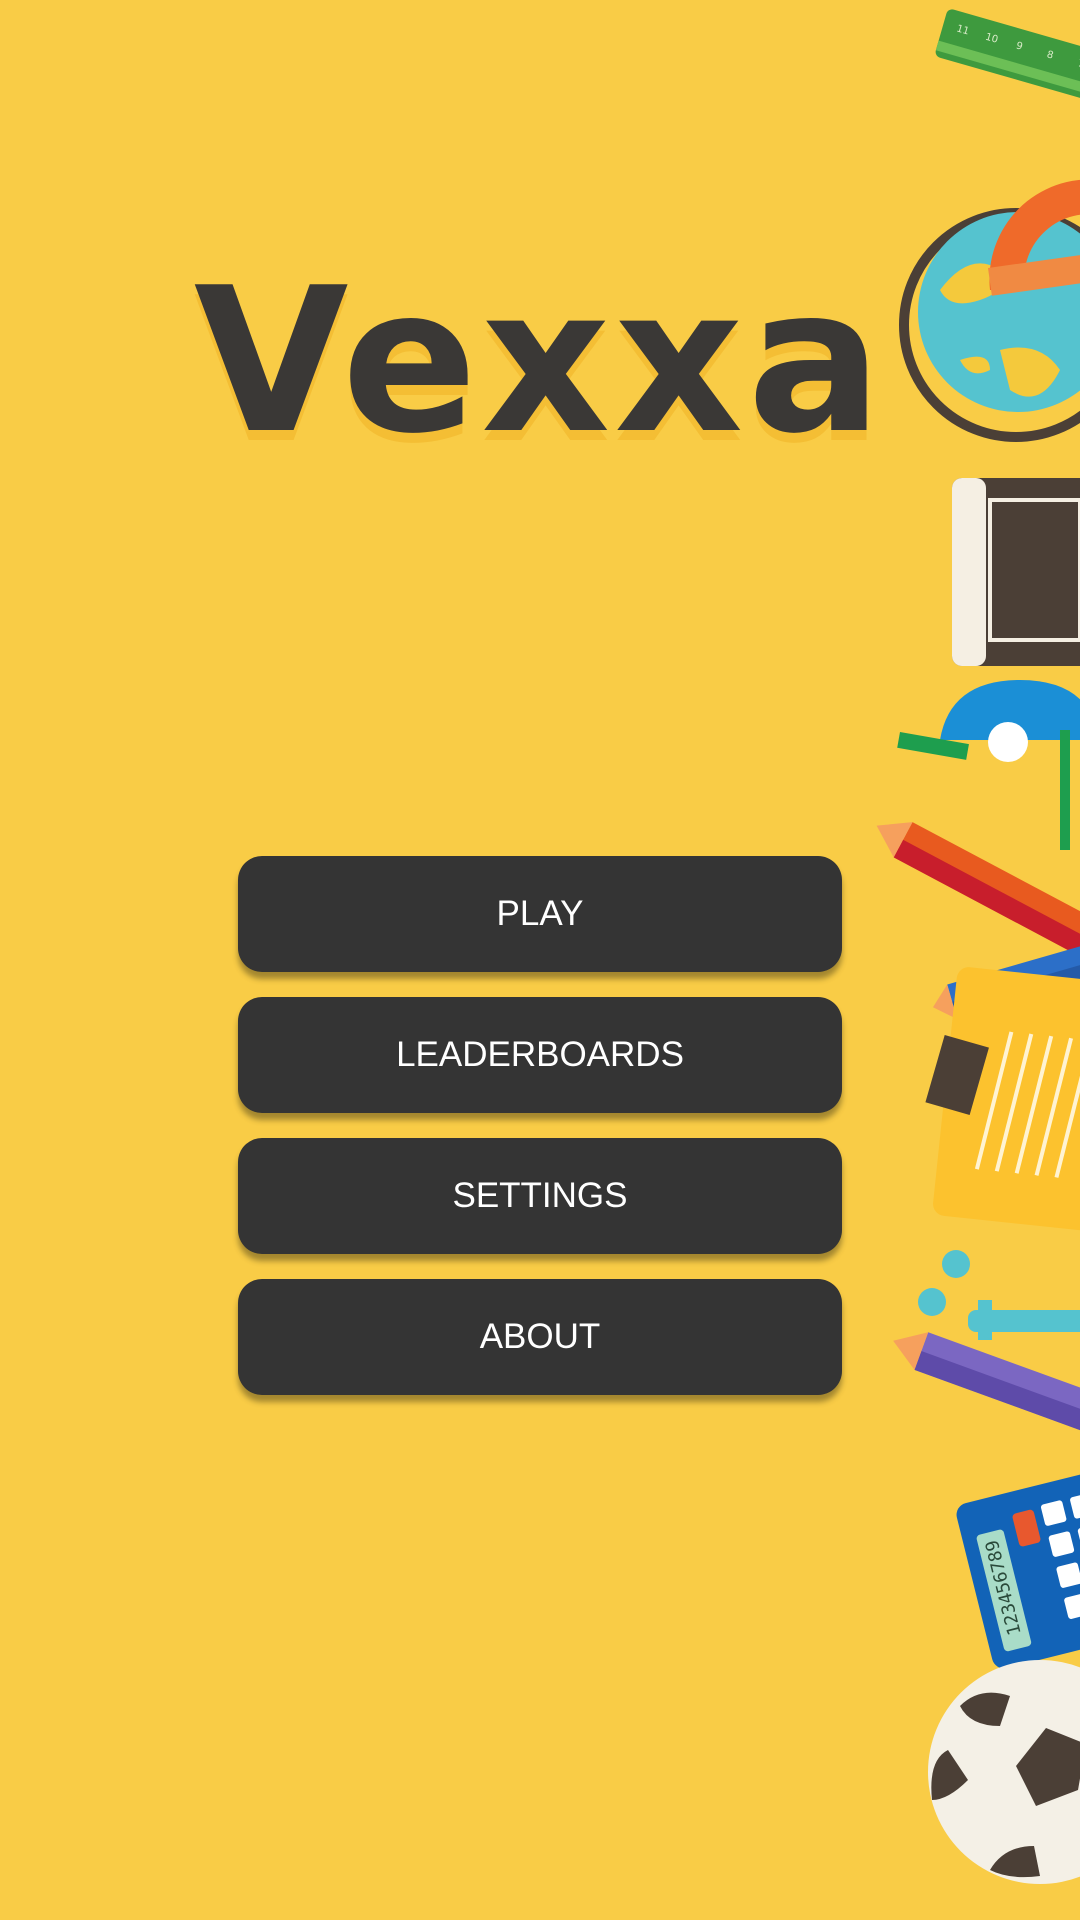 The width and height of the screenshot is (1080, 1920). What do you see at coordinates (1004, 1772) in the screenshot?
I see `soccer-ball-icon` at bounding box center [1004, 1772].